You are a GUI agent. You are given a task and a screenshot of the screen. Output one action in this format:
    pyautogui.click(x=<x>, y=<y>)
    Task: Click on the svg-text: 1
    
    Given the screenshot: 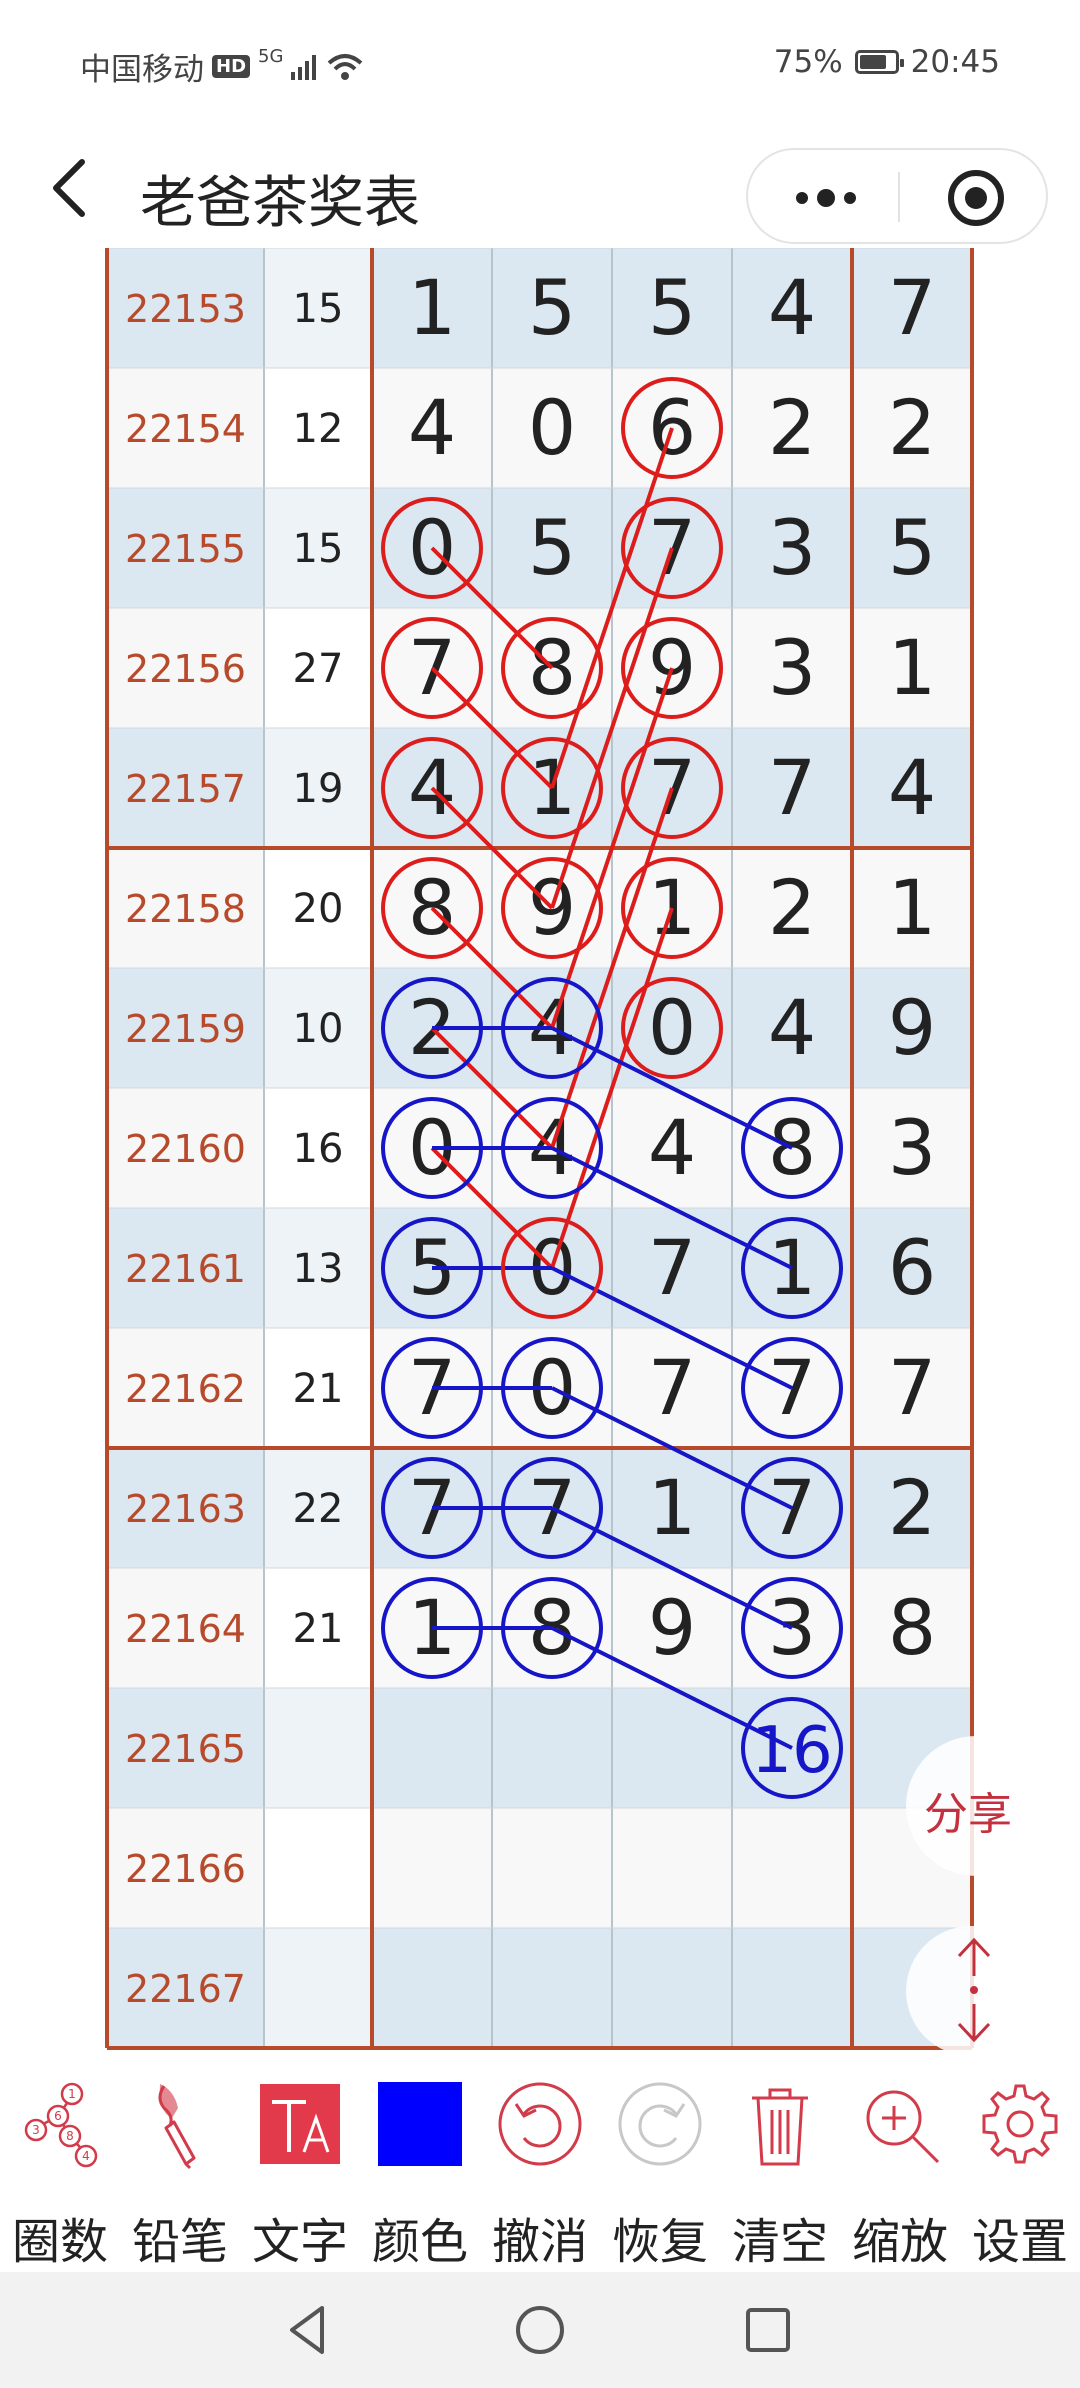 What is the action you would take?
    pyautogui.click(x=72, y=2094)
    